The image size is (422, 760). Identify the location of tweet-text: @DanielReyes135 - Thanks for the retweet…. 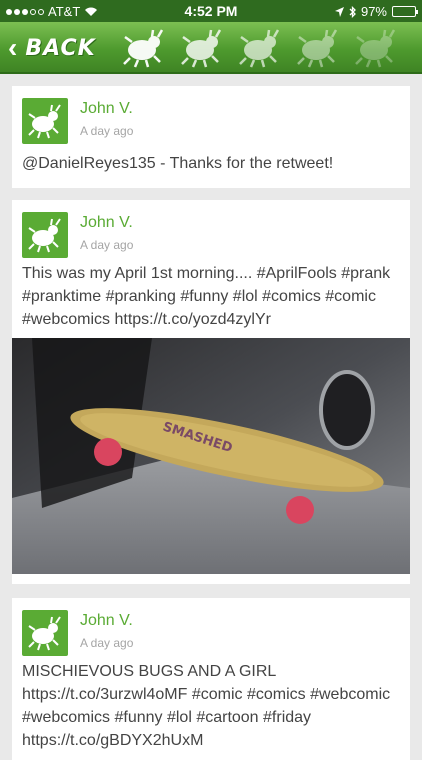
(178, 163).